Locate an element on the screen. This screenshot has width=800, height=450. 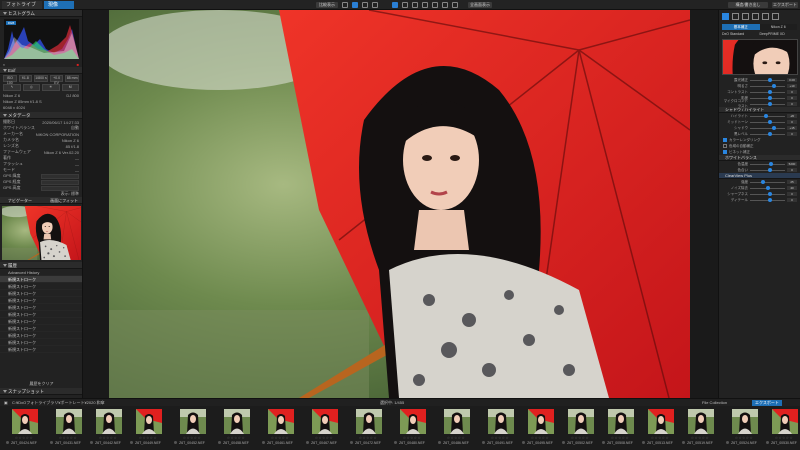
filmstrip-thumbnail: ☆☆☆☆☆ Z6T_00502.NEF is located at coordinates (580, 429).